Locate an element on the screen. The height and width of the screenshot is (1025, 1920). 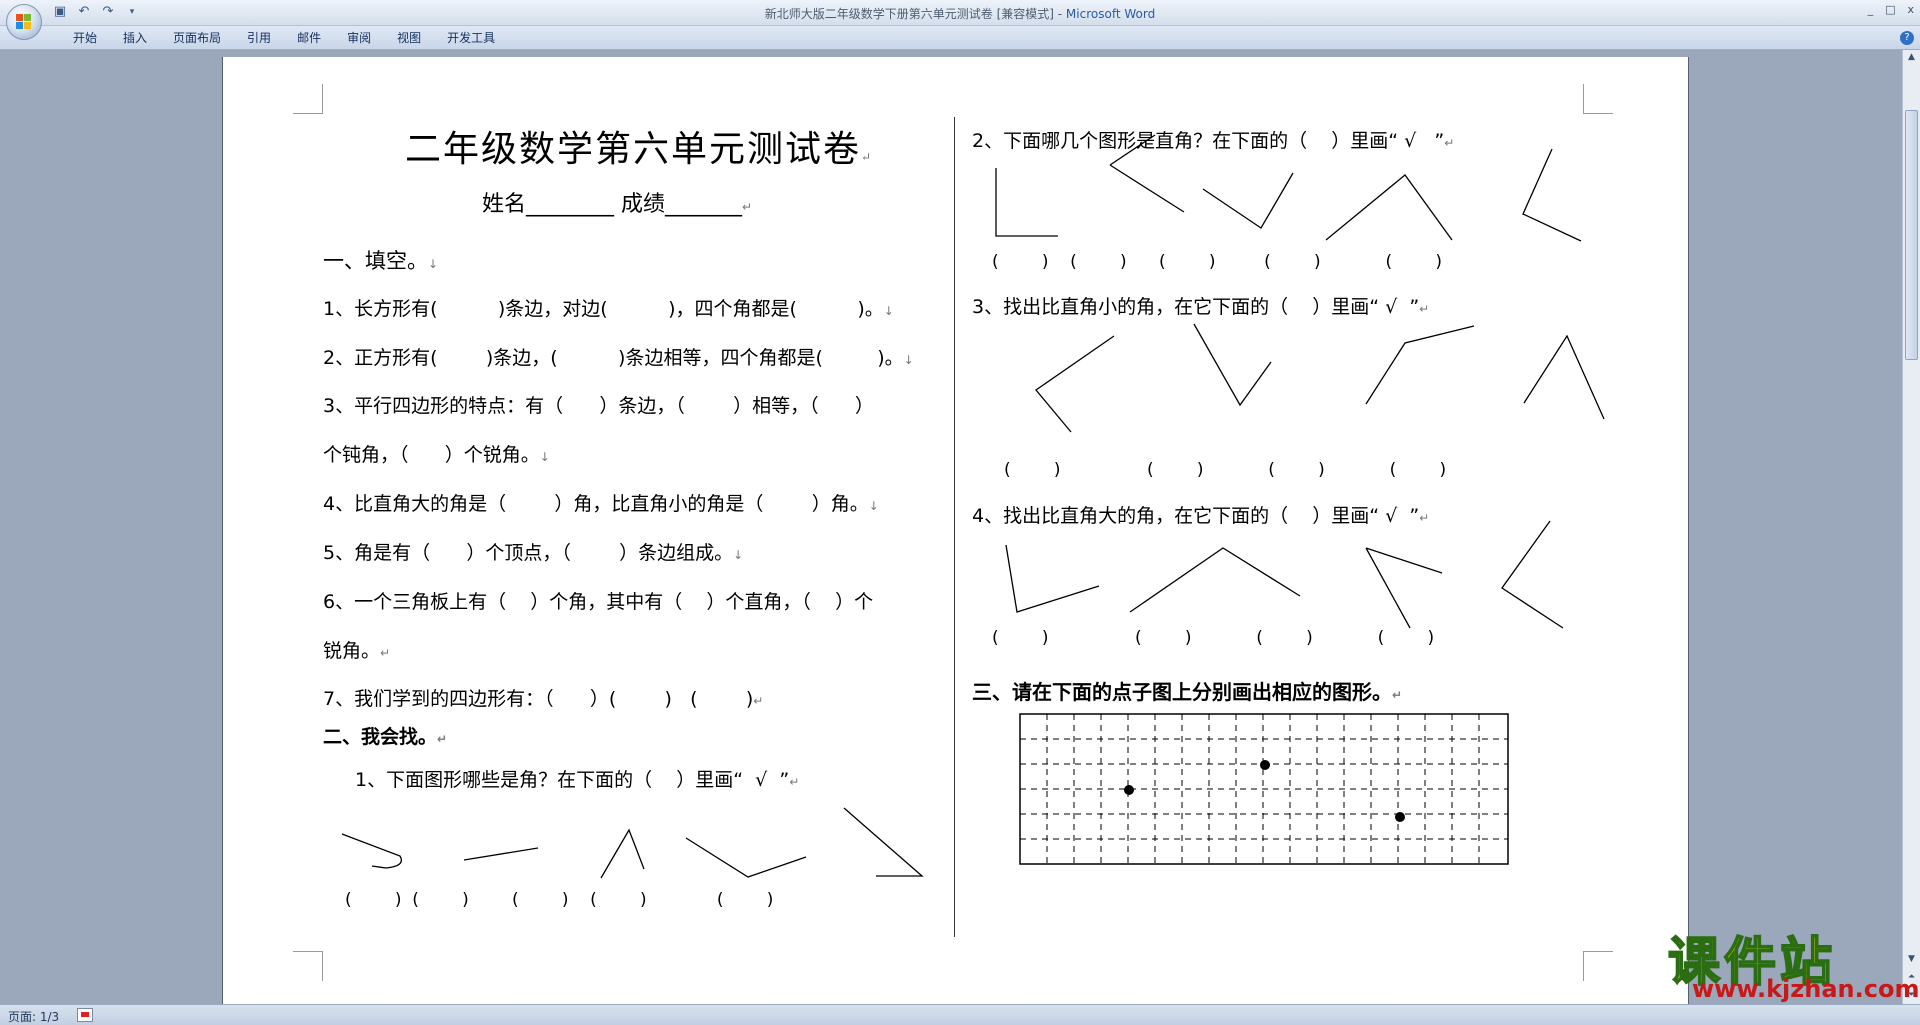
dot-grid is located at coordinates (1264, 789).